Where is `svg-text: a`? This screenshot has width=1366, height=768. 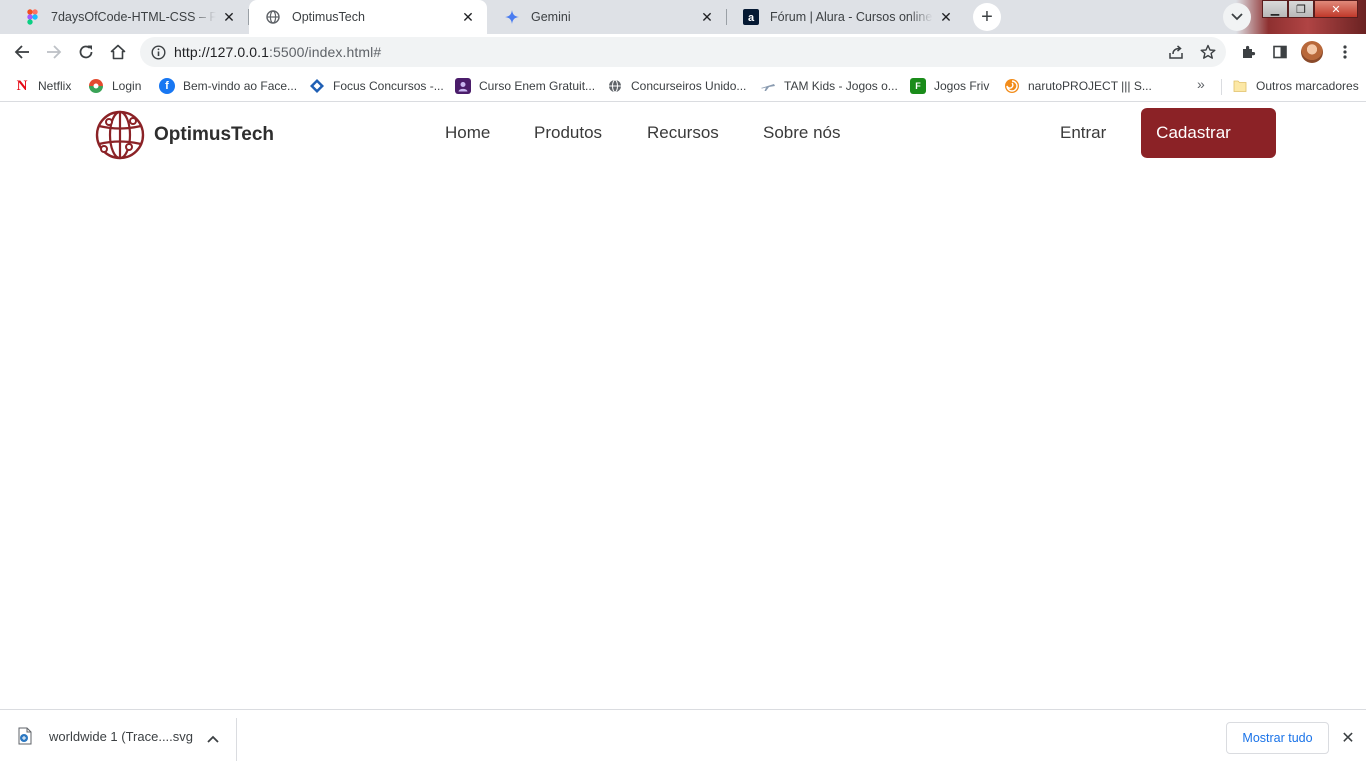
svg-text: a is located at coordinates (751, 18).